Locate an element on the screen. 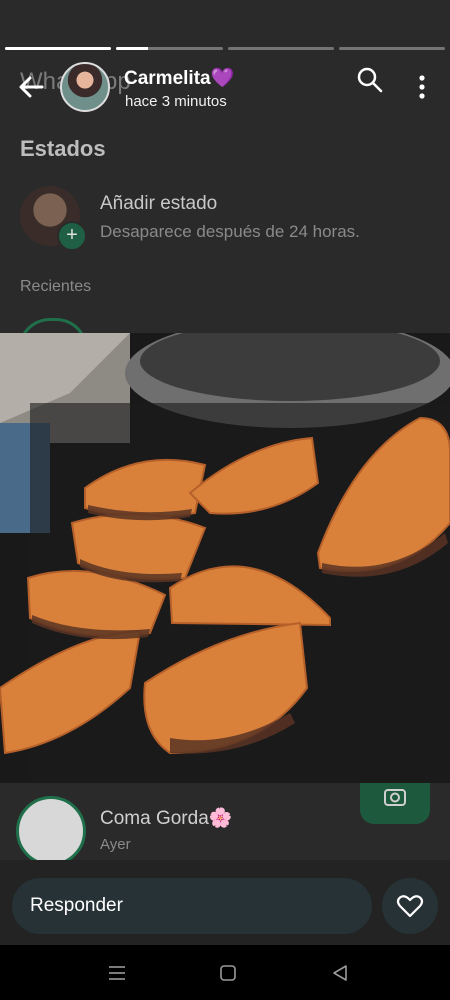 This screenshot has height=1000, width=450. my-status-subtitle: Desaparece después de 24 horas. is located at coordinates (230, 231).